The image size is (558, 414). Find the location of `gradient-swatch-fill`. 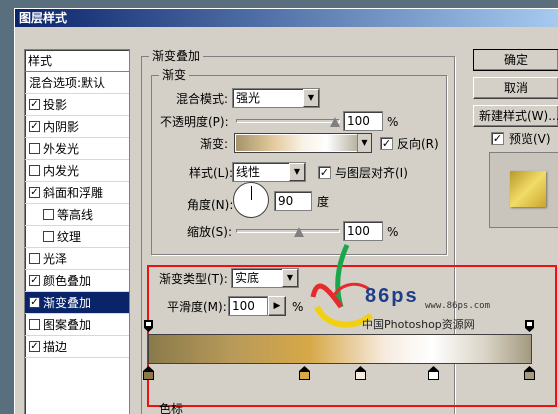

gradient-swatch-fill is located at coordinates (296, 143).